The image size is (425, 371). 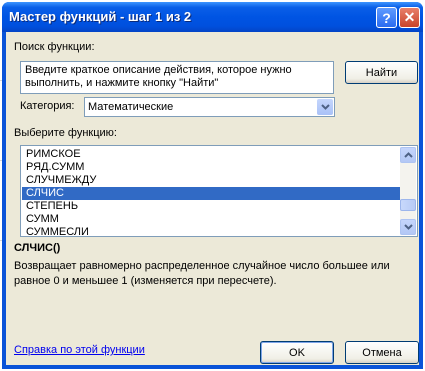 What do you see at coordinates (408, 191) in the screenshot?
I see `function-list-scrollbar` at bounding box center [408, 191].